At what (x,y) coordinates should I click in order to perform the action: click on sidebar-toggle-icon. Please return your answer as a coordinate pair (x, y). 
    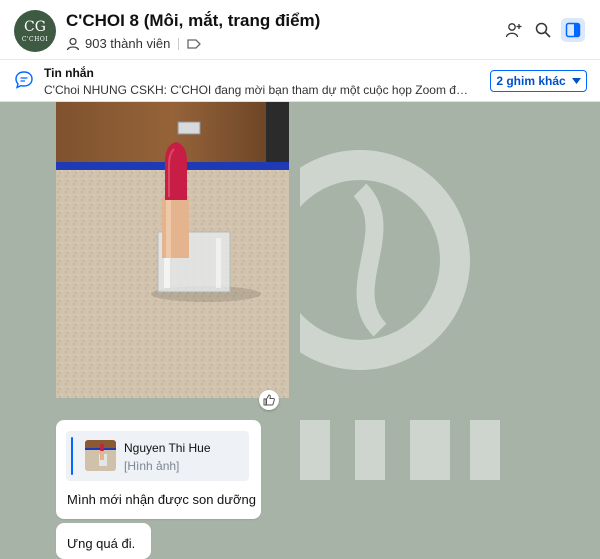
    Looking at the image, I should click on (573, 30).